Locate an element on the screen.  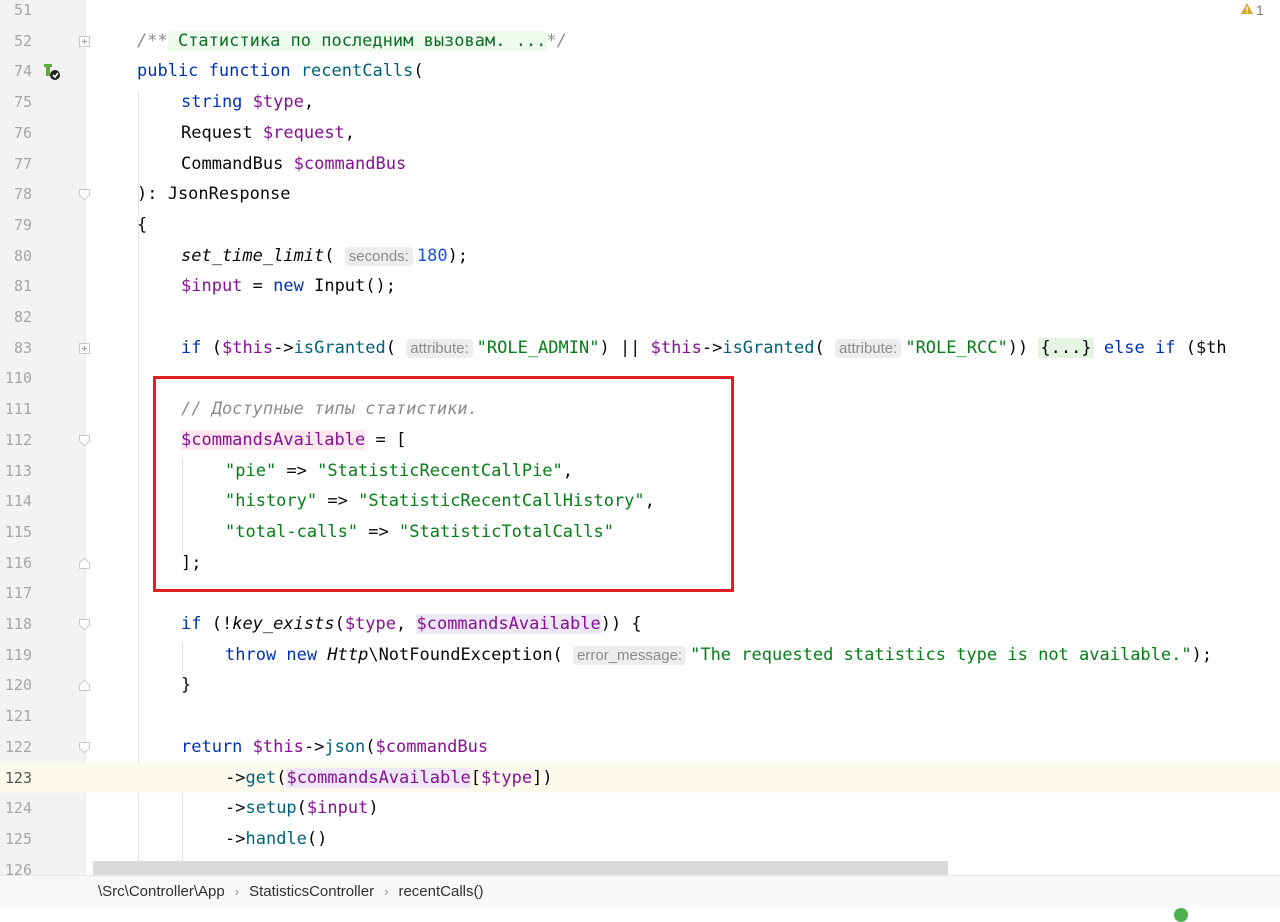
line-number: 120 is located at coordinates (18, 685).